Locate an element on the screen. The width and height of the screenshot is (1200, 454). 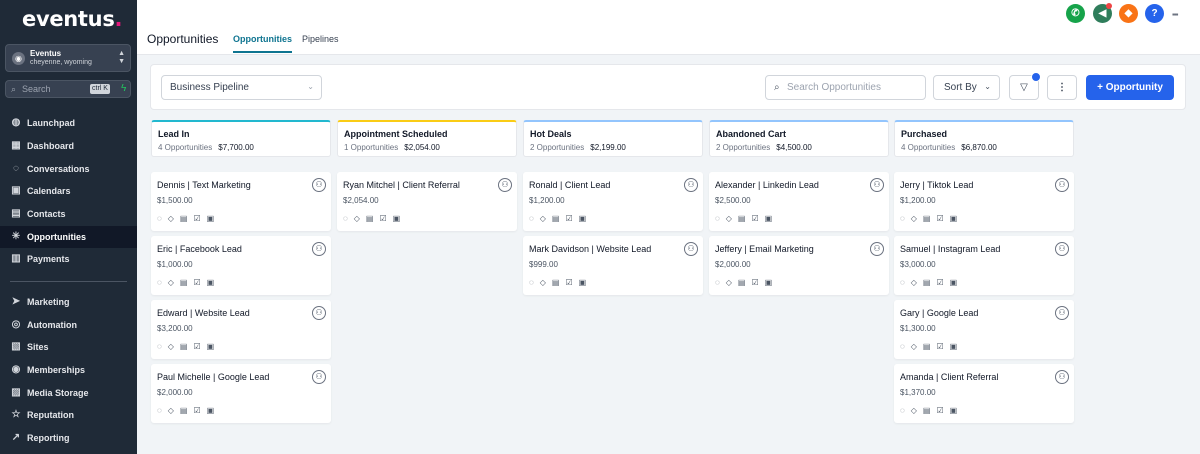
sidebar-item-sites: ▧ Sites is located at coordinates (68, 347).